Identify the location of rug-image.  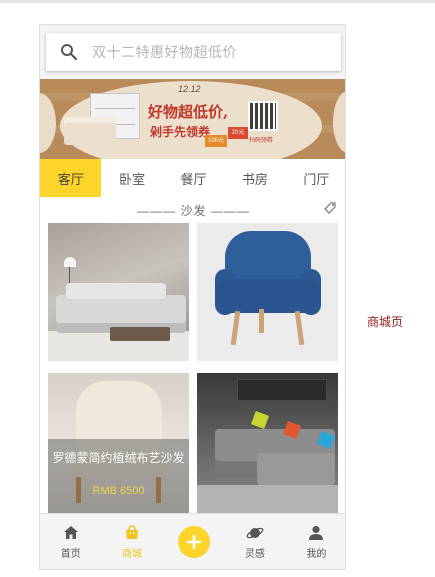
(267, 499).